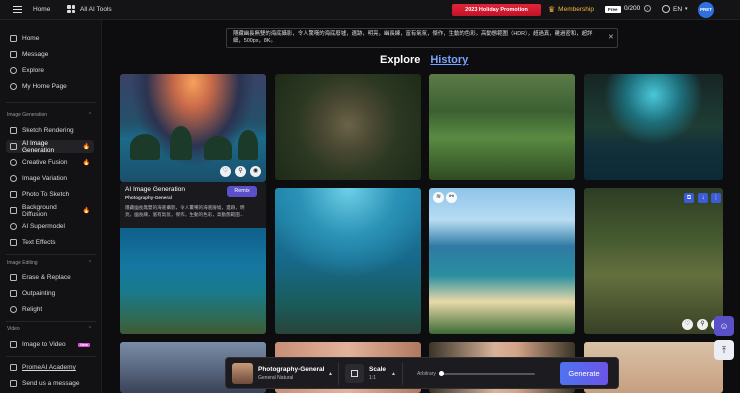 Image resolution: width=740 pixels, height=393 pixels. Describe the element at coordinates (255, 171) in the screenshot. I see `view-icon: ◉` at that location.